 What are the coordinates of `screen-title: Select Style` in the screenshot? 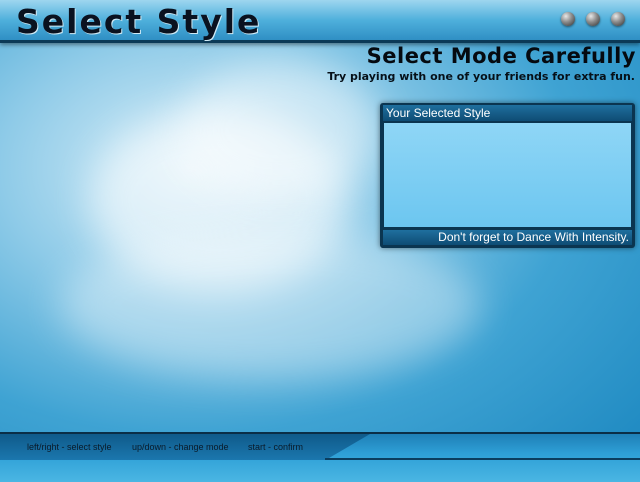 It's located at (139, 21).